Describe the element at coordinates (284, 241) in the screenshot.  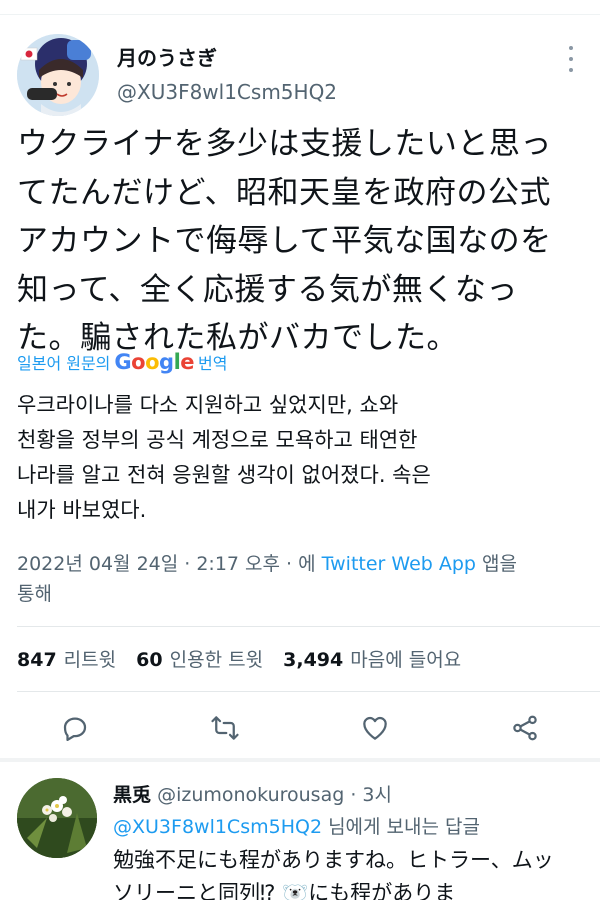
I see `tweet-text-line: アカウントで侮辱して平気な国なのを` at that location.